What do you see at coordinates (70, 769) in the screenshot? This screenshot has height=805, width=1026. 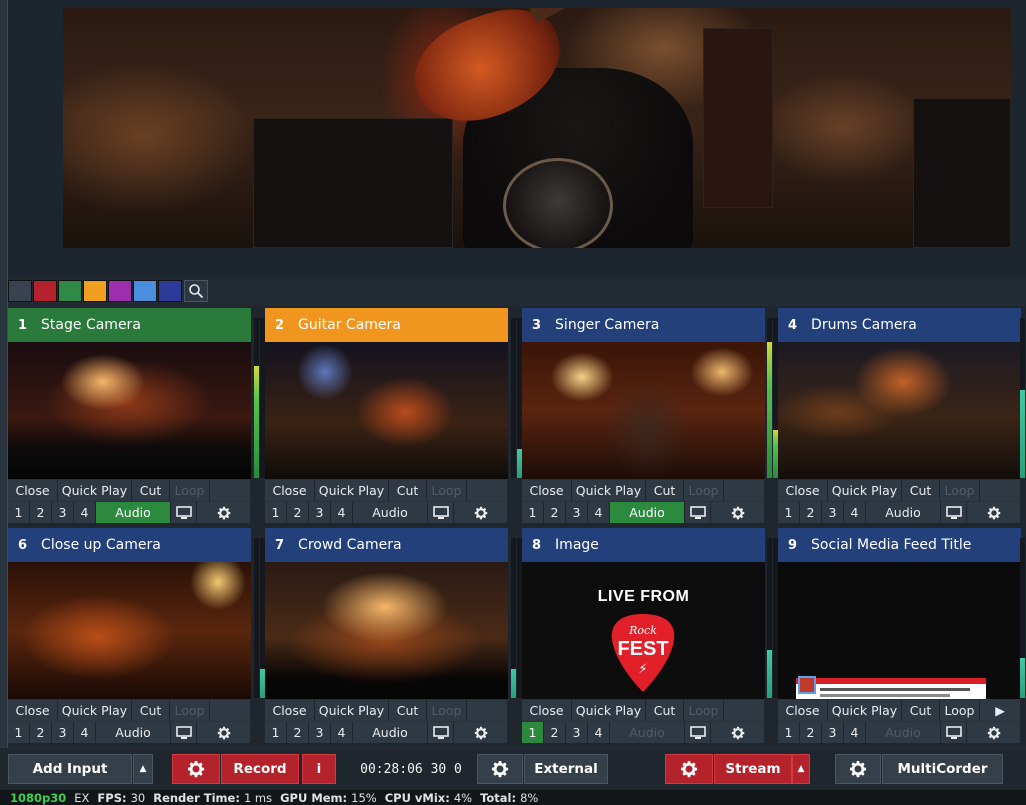 I see `add-input-button: Add Input` at bounding box center [70, 769].